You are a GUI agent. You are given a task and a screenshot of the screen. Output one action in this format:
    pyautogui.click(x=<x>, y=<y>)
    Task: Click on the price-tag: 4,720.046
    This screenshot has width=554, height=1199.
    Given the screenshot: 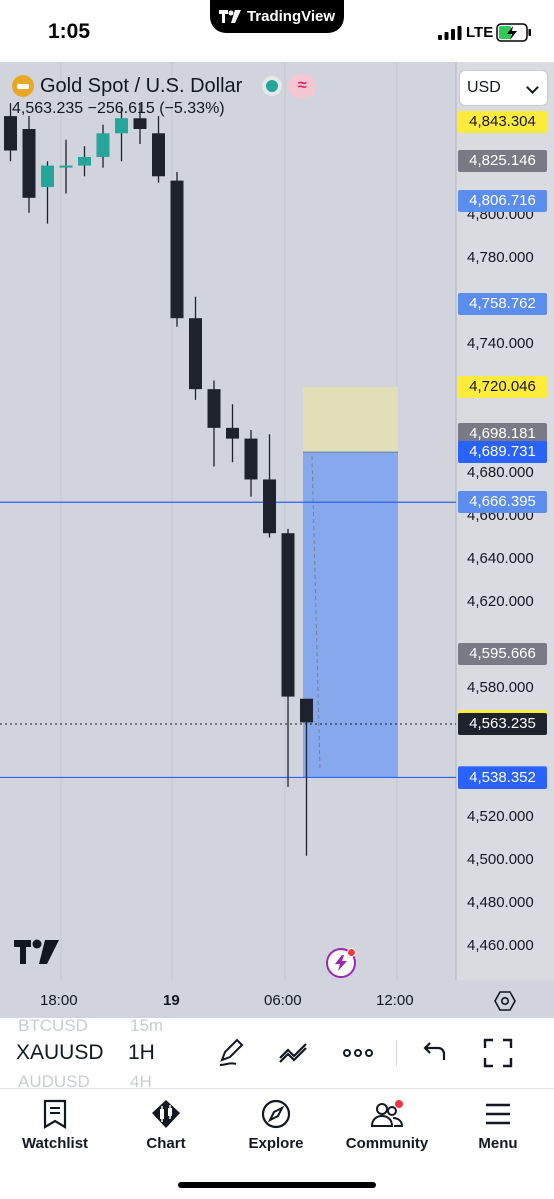 What is the action you would take?
    pyautogui.click(x=502, y=386)
    